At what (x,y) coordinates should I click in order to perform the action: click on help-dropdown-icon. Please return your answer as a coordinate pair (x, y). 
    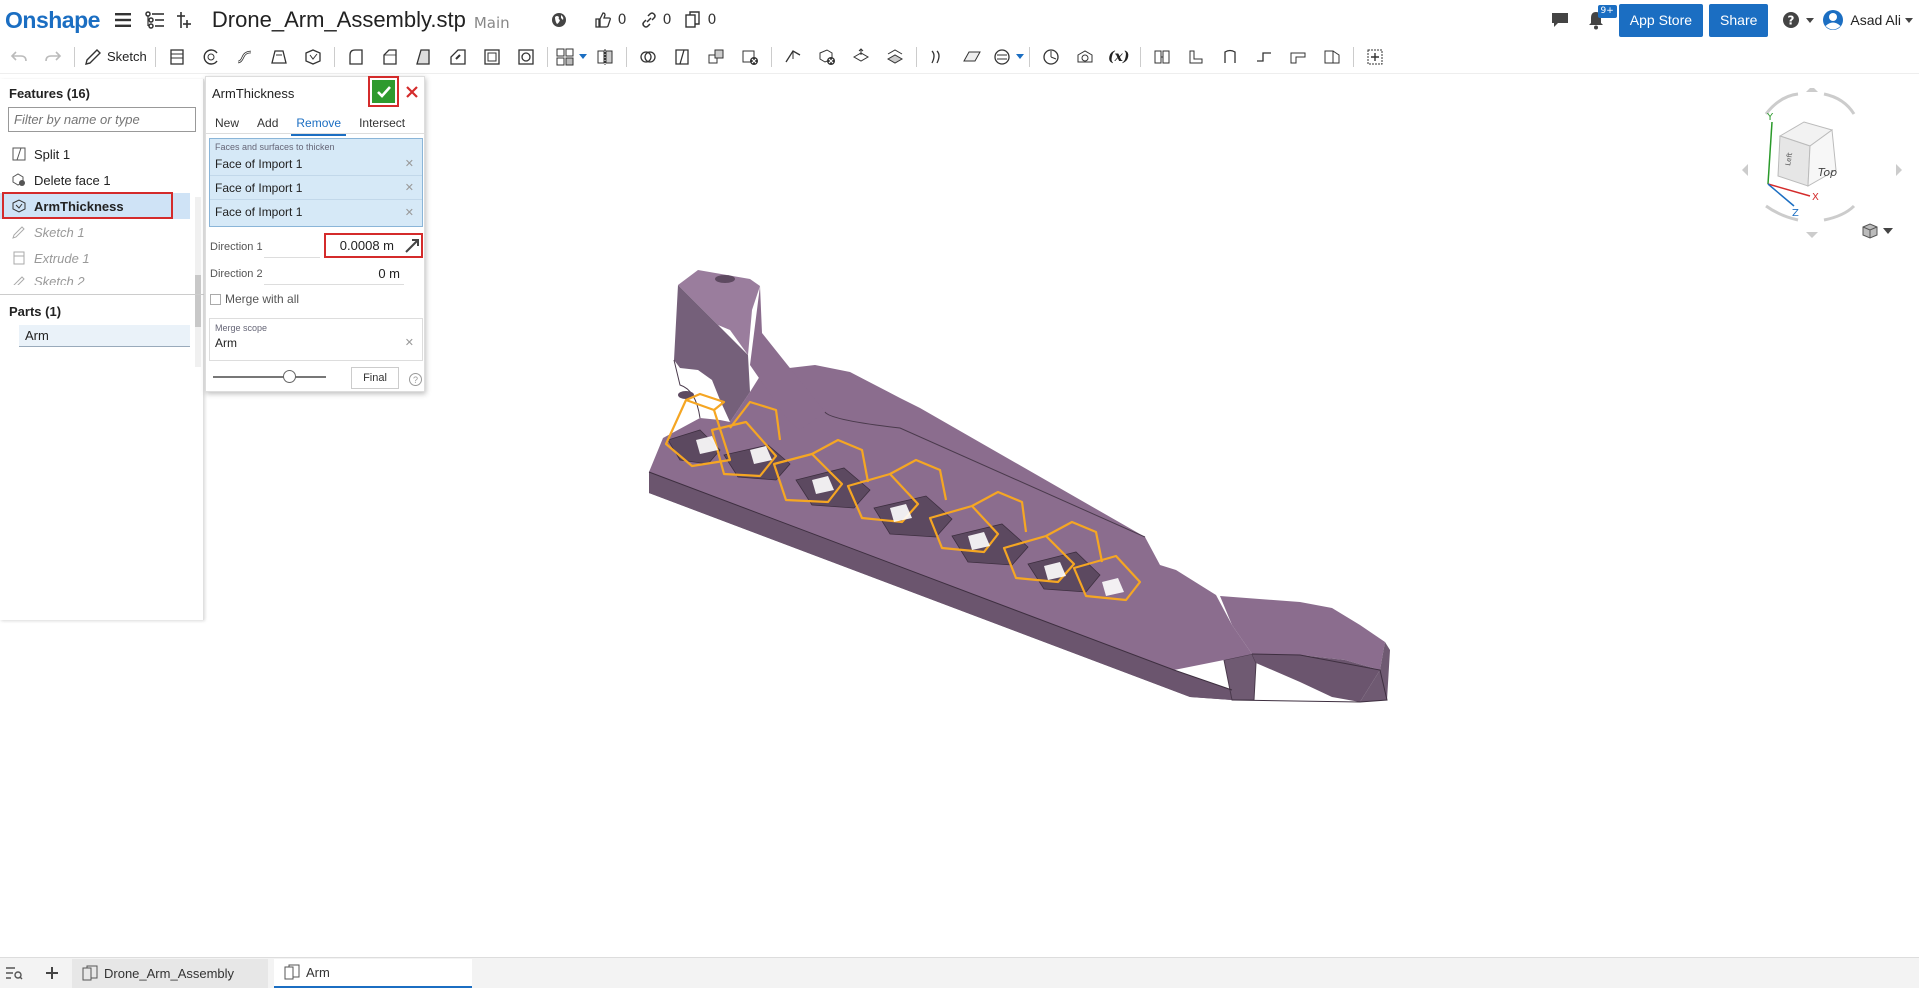
    Looking at the image, I should click on (1810, 20).